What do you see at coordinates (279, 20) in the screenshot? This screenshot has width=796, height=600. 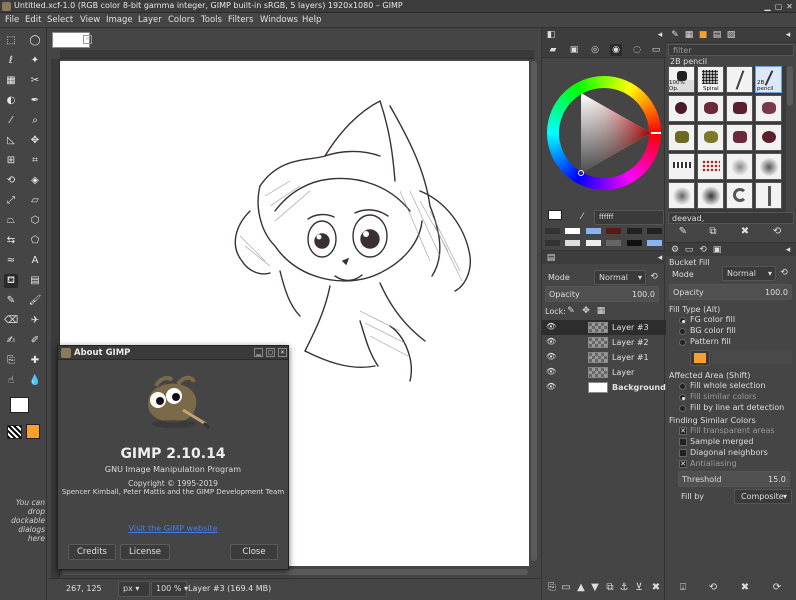 I see `menu-windows: Windows` at bounding box center [279, 20].